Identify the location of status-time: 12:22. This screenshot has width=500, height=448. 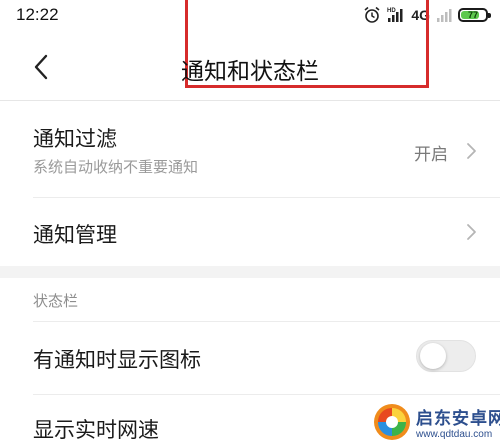
(37, 14).